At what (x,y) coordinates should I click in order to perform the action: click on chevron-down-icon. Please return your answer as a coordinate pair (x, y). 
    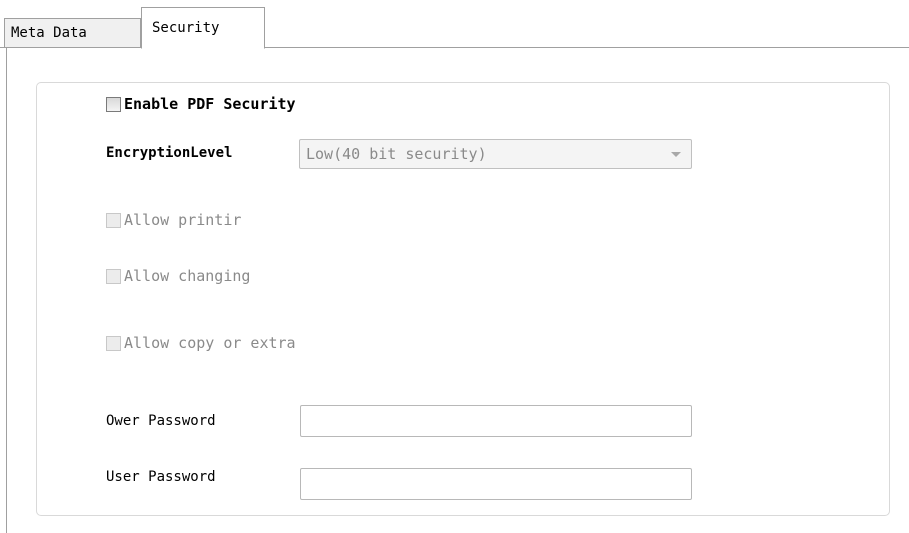
    Looking at the image, I should click on (676, 154).